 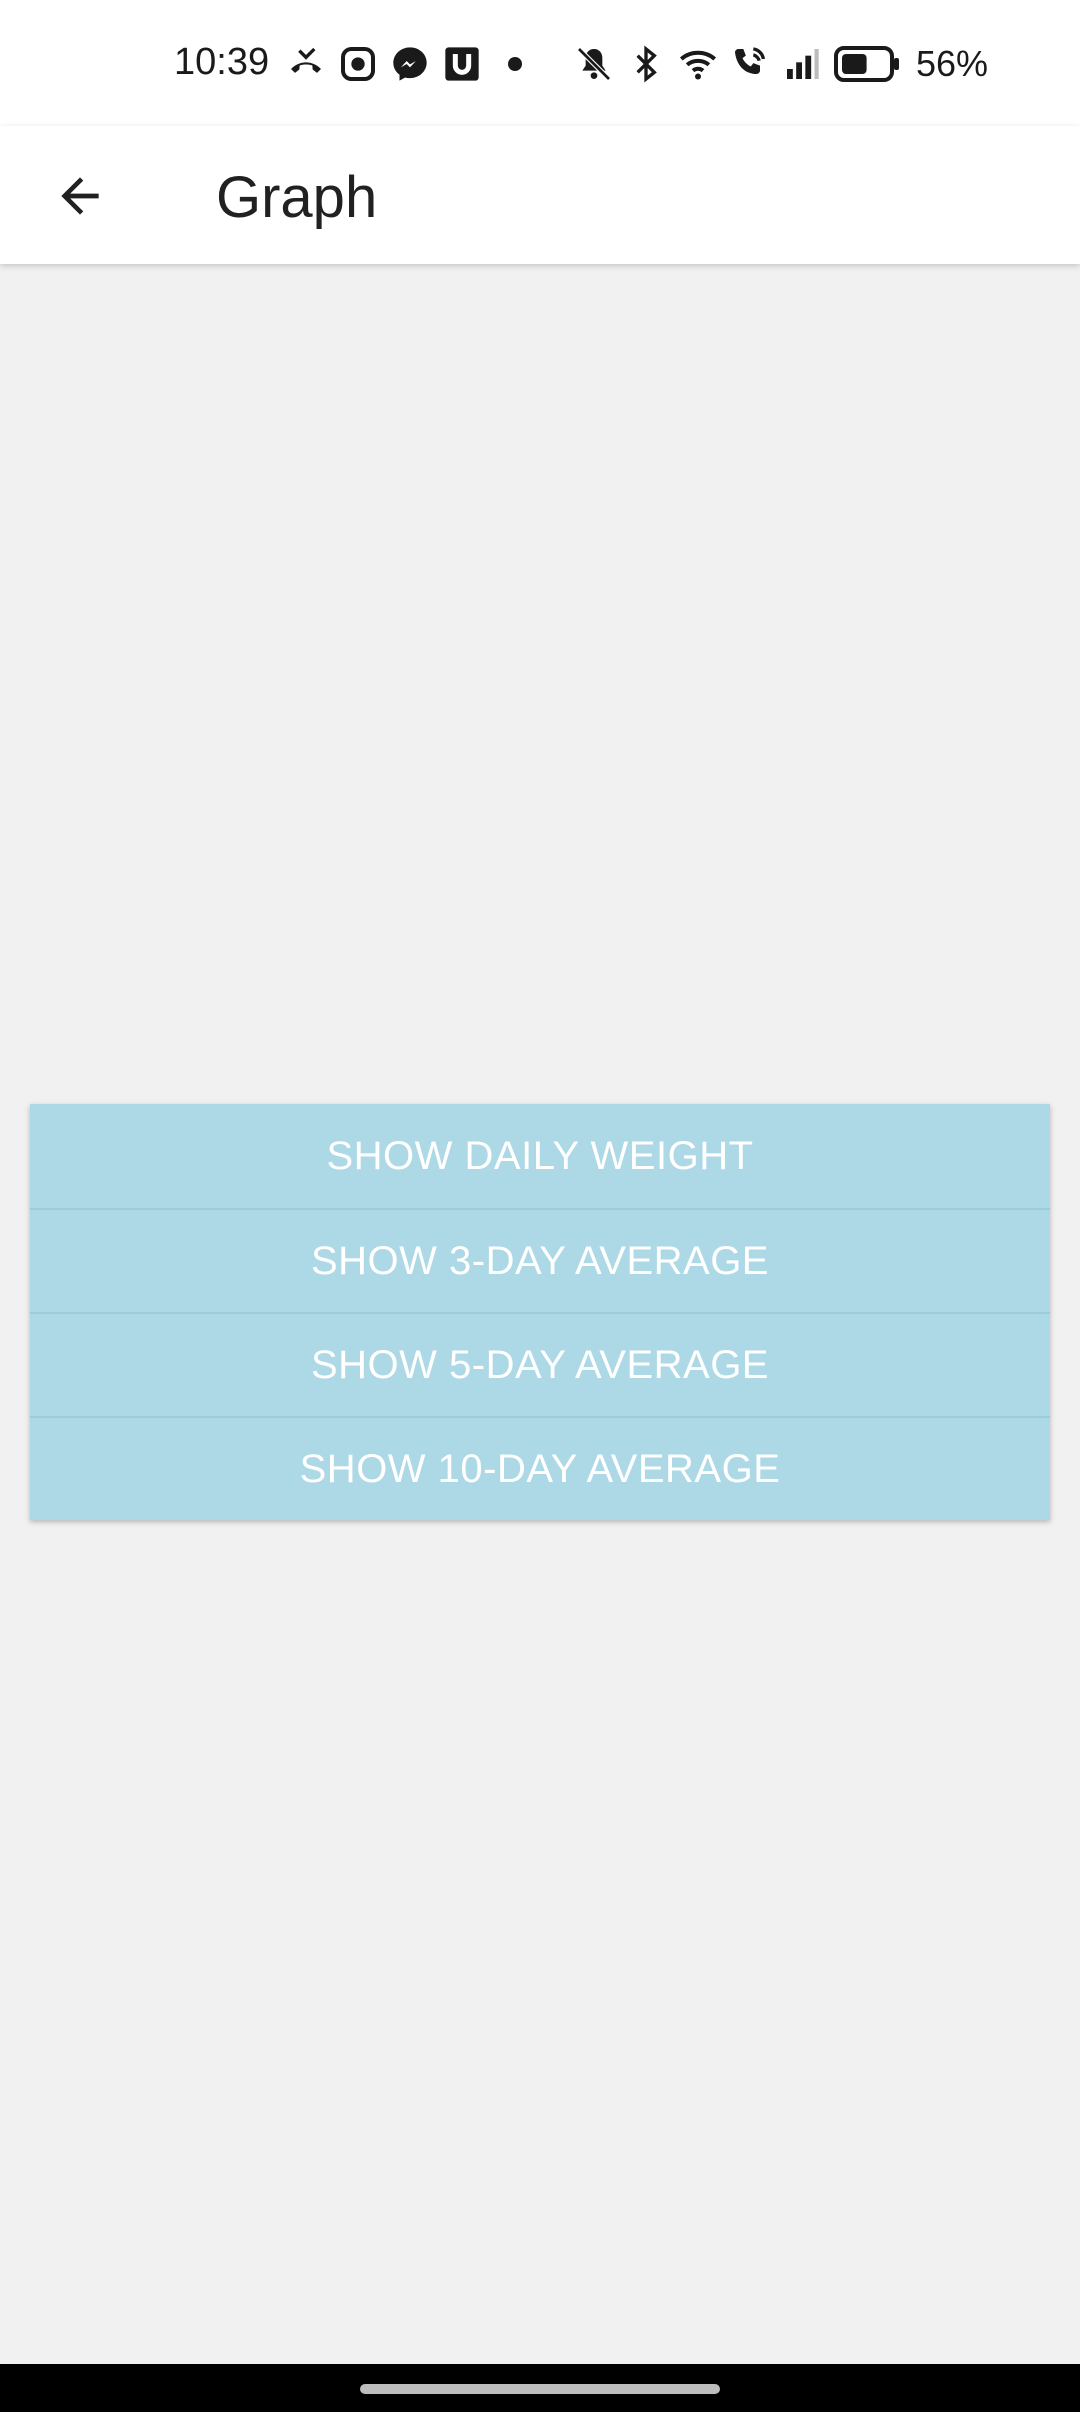 I want to click on navigation-bar, so click(x=540, y=2388).